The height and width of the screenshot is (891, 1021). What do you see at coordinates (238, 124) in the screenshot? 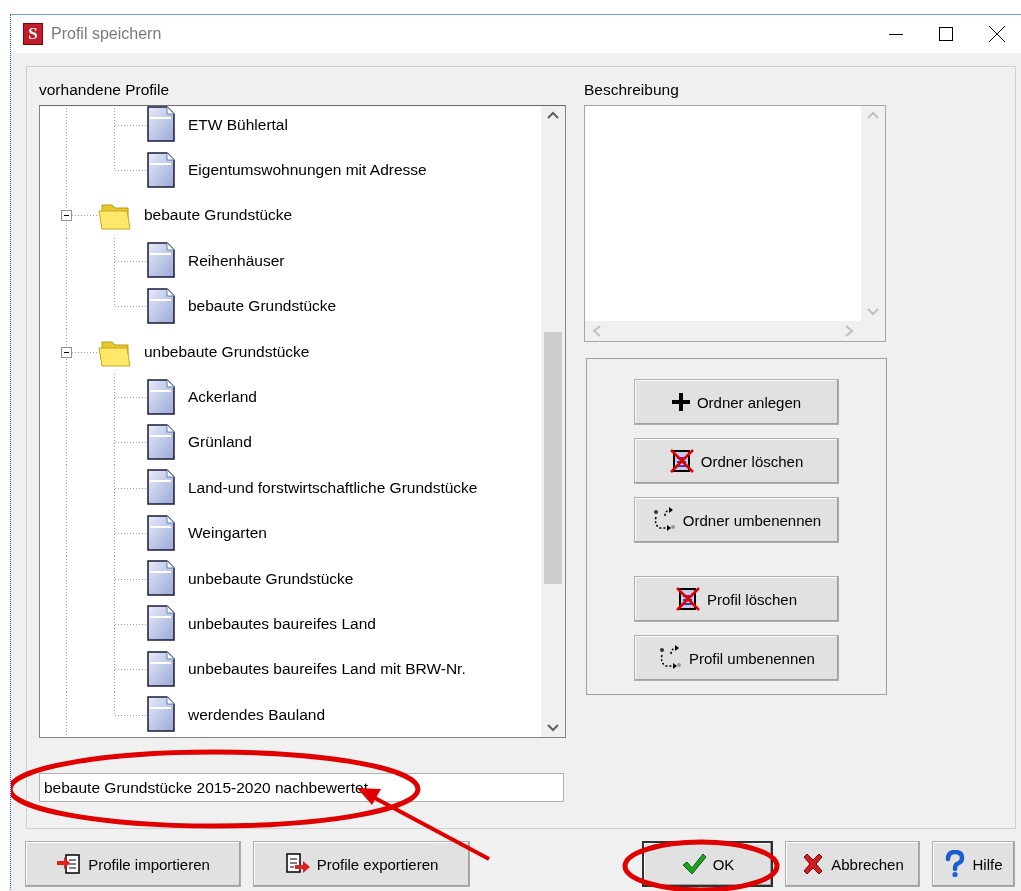
I see `profile-label: ETW Bühlertal` at bounding box center [238, 124].